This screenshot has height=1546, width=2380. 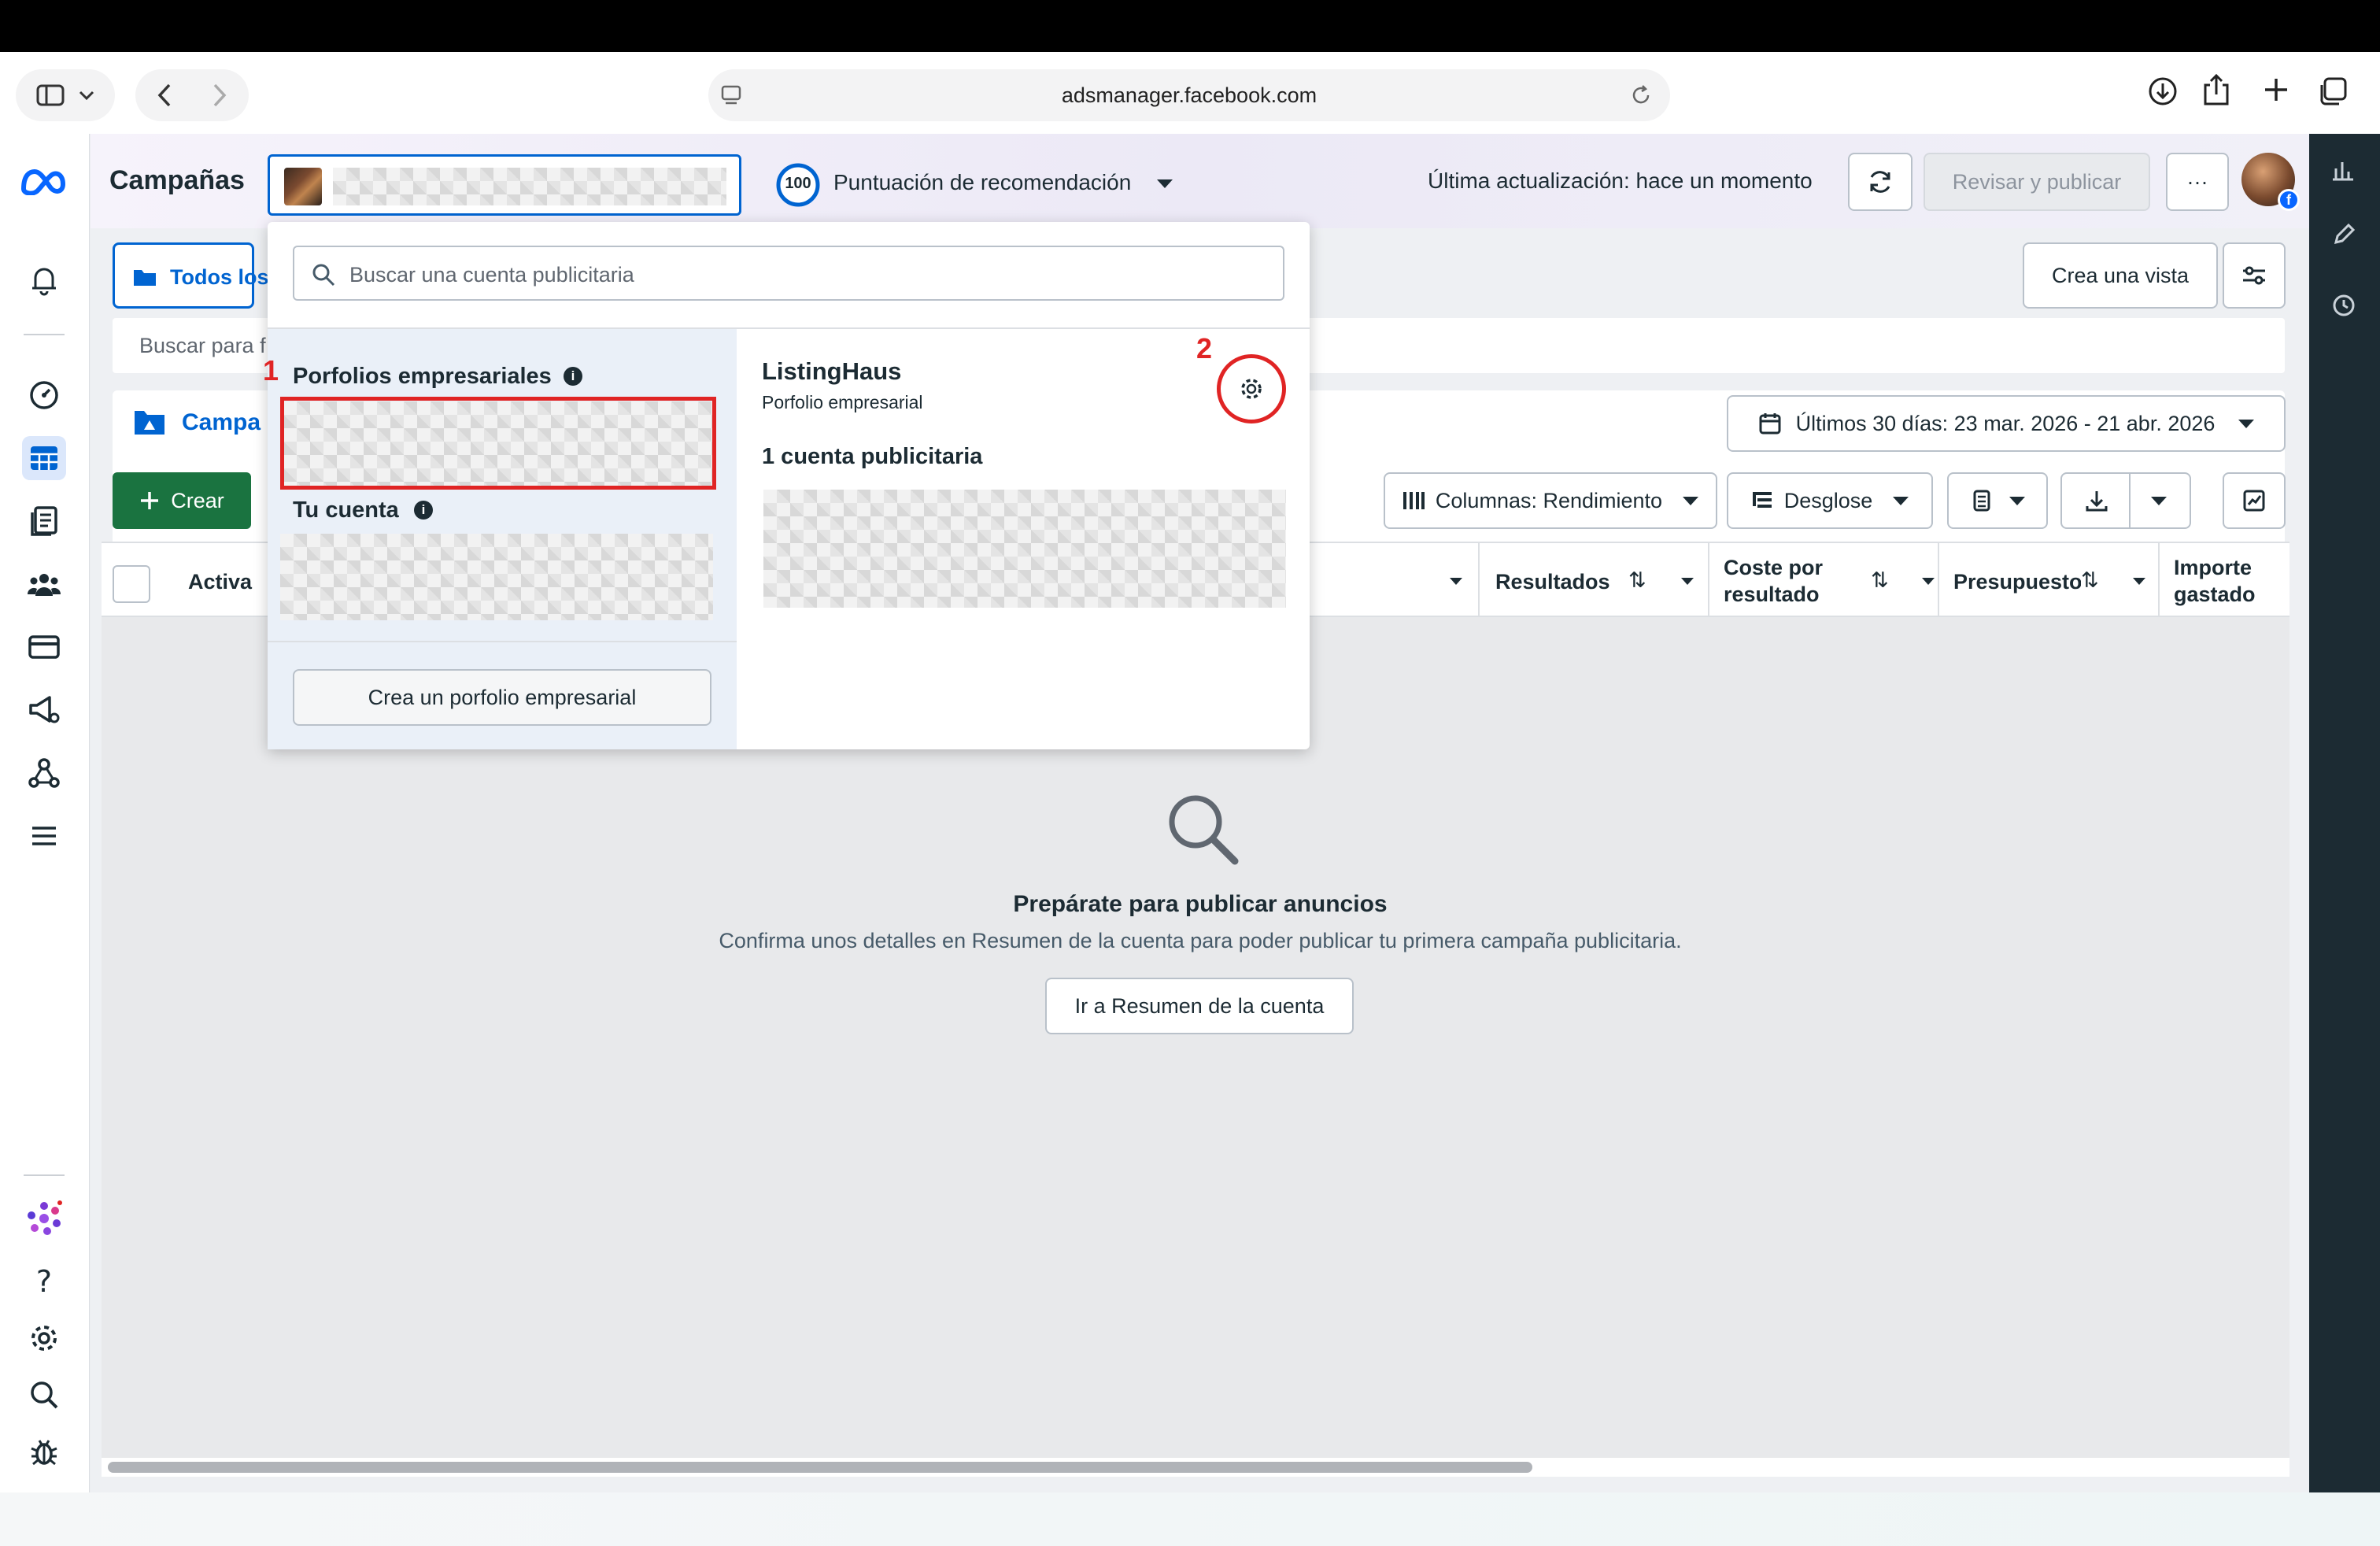 What do you see at coordinates (303, 186) in the screenshot?
I see `account-avatar` at bounding box center [303, 186].